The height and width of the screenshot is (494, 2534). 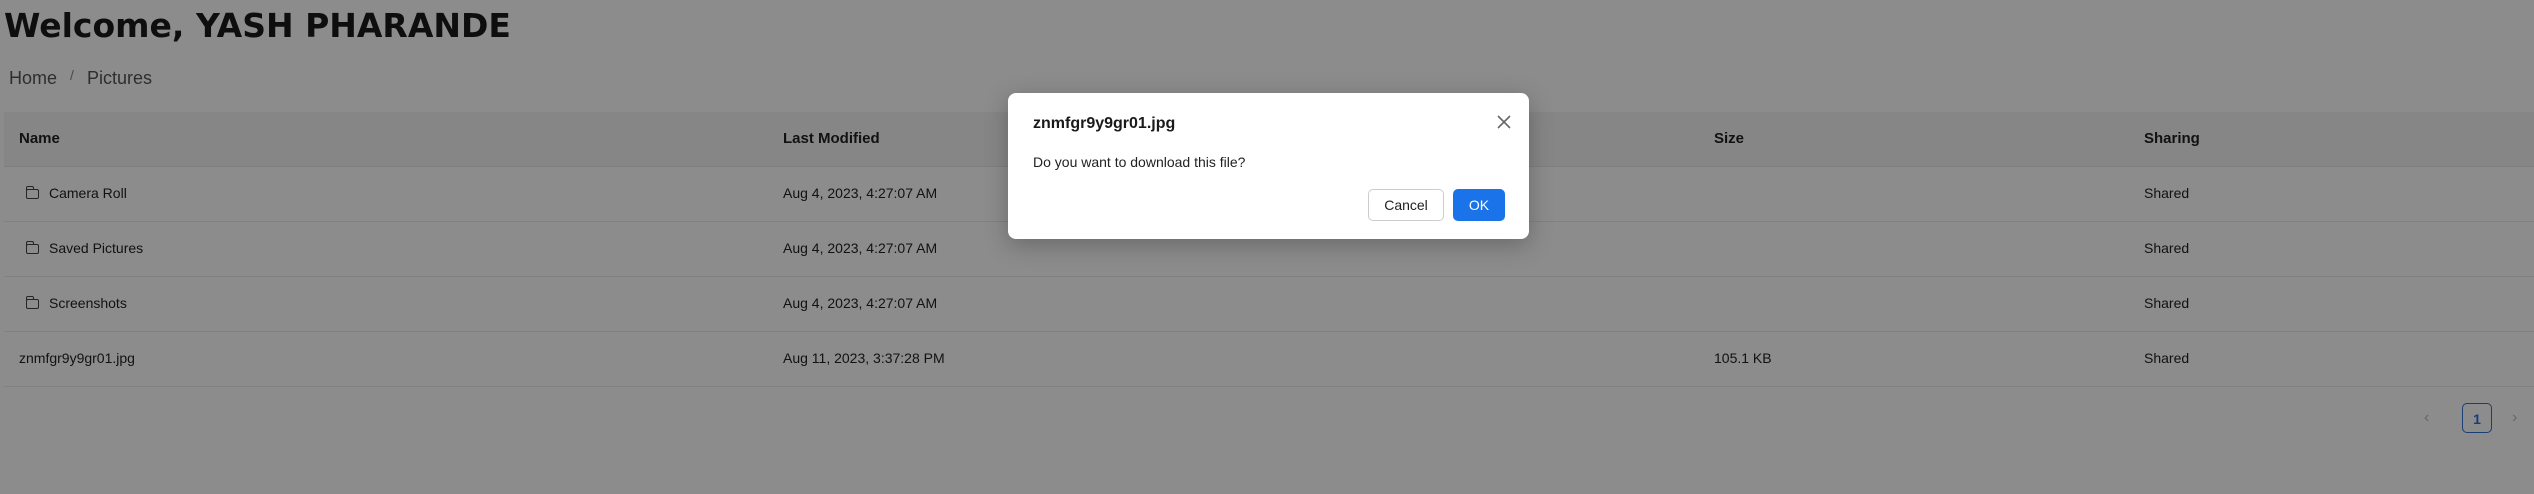 What do you see at coordinates (1479, 205) in the screenshot?
I see `ok-button: OK` at bounding box center [1479, 205].